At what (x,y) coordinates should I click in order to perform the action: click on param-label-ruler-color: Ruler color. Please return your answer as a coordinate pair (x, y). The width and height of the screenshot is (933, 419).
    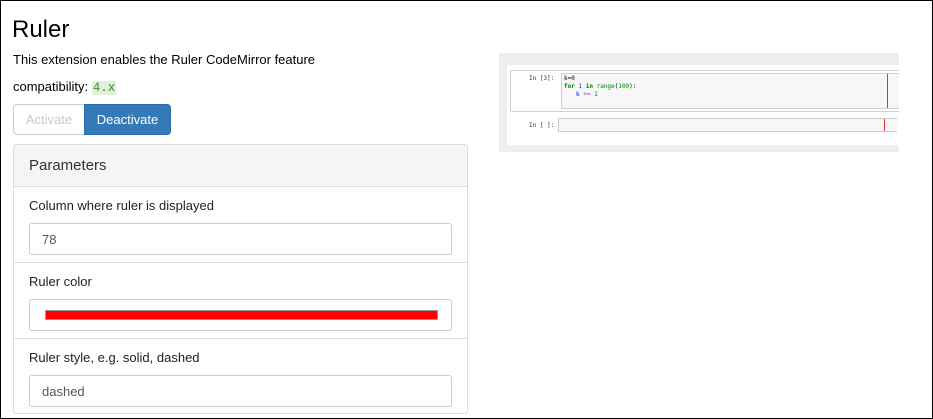
    Looking at the image, I should click on (60, 281).